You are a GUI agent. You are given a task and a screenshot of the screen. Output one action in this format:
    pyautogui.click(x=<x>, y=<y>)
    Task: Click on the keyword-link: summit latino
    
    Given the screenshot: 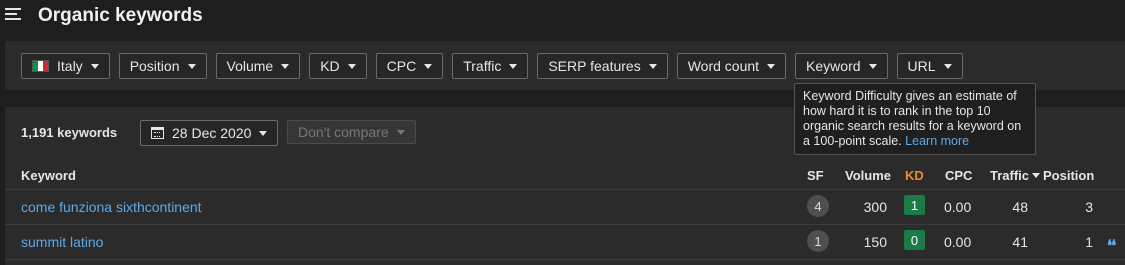 What is the action you would take?
    pyautogui.click(x=62, y=242)
    